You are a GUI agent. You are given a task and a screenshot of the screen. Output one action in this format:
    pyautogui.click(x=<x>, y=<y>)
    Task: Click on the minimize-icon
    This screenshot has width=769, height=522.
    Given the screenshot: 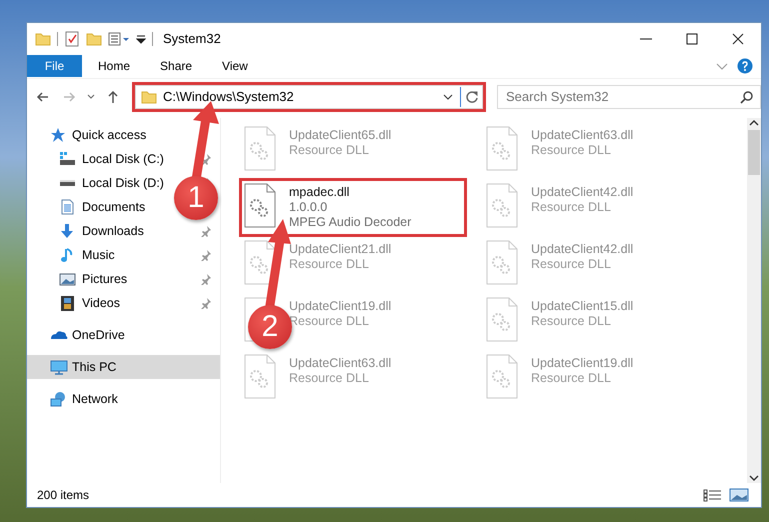 What is the action you would take?
    pyautogui.click(x=646, y=39)
    